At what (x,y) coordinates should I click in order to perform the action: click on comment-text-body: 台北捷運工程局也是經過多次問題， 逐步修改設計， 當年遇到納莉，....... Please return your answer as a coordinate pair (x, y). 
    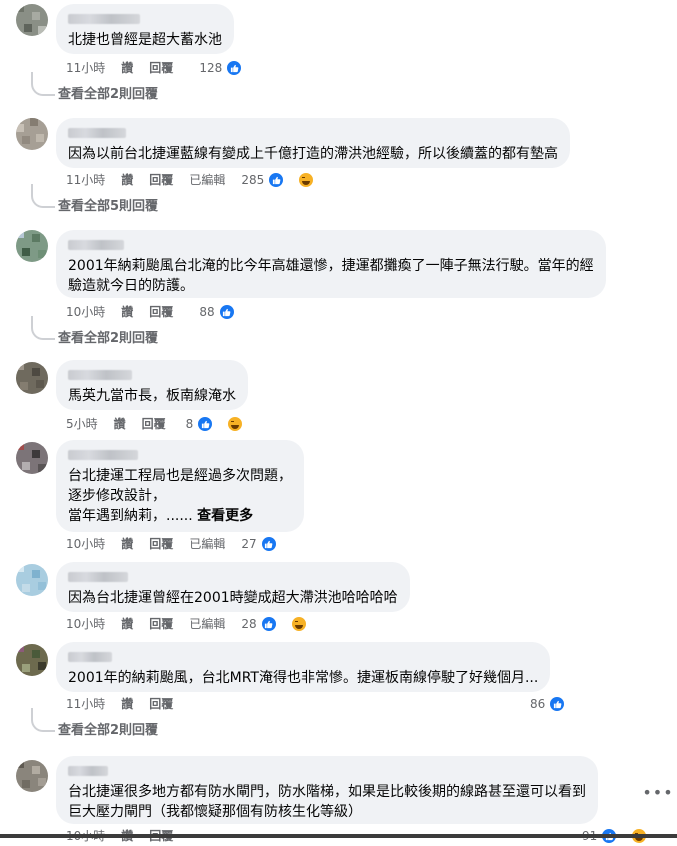
    Looking at the image, I should click on (180, 496).